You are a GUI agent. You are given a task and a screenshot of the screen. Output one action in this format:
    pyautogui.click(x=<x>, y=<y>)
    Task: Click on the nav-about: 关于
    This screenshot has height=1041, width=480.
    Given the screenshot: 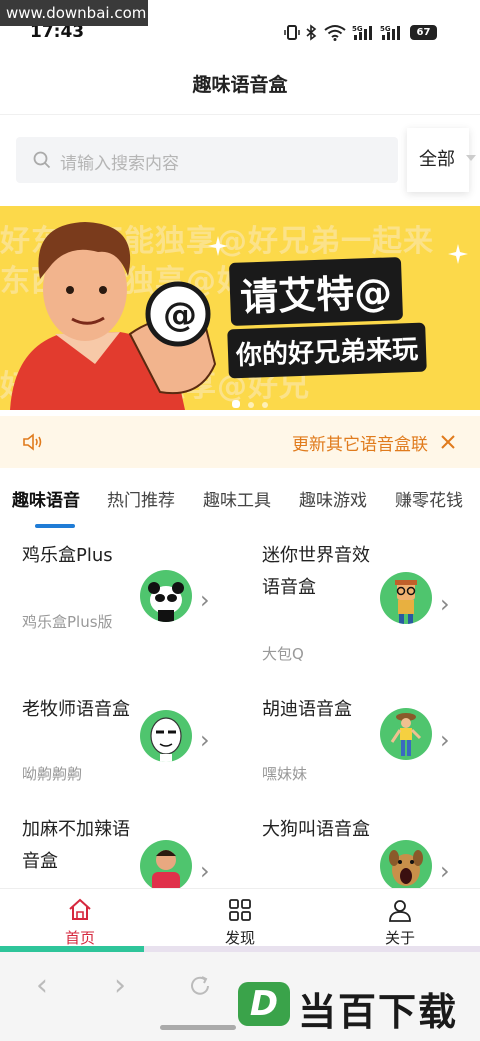 What is the action you would take?
    pyautogui.click(x=400, y=919)
    